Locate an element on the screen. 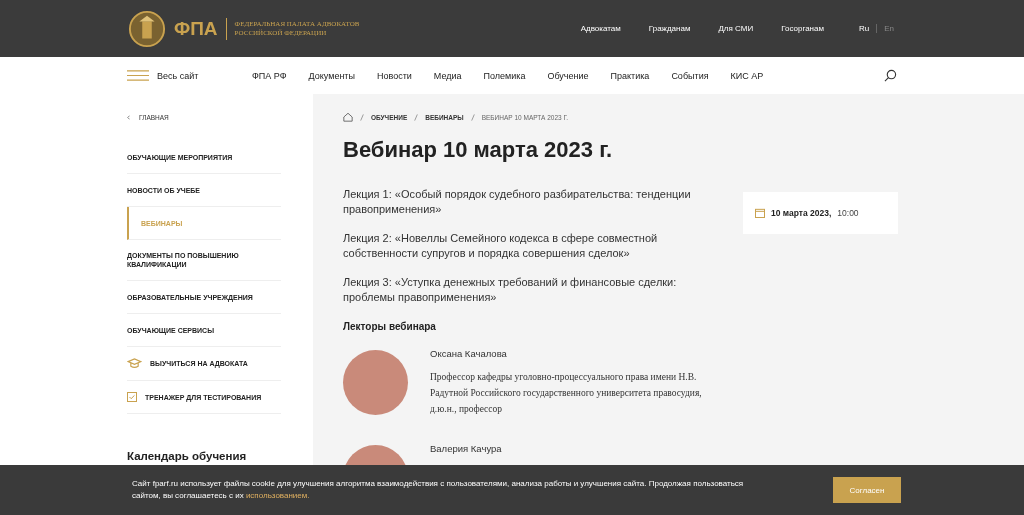 The height and width of the screenshot is (515, 1024). menu-icon is located at coordinates (138, 75).